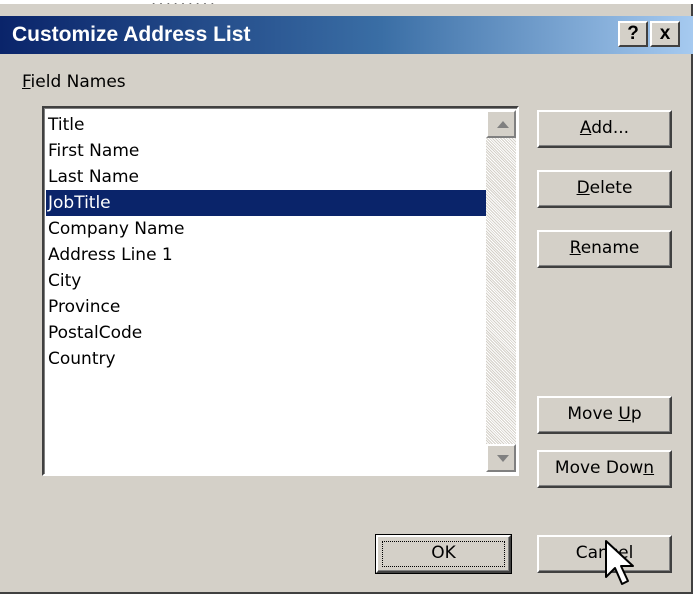  I want to click on field-names-accel: F, so click(26, 82).